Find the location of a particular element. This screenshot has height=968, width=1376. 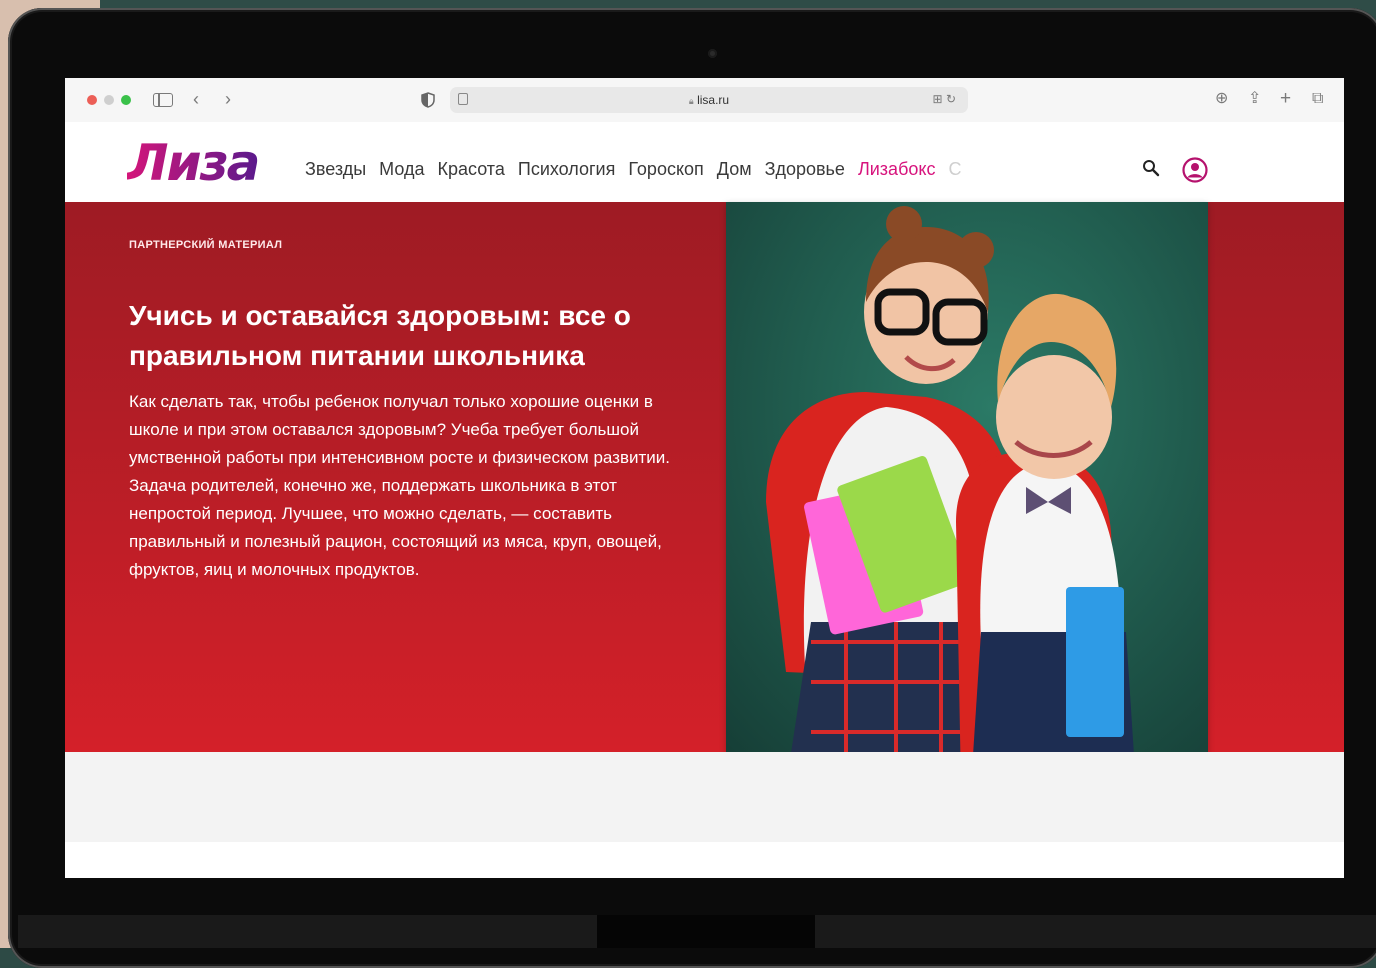

privacy-shield-icon is located at coordinates (428, 100).